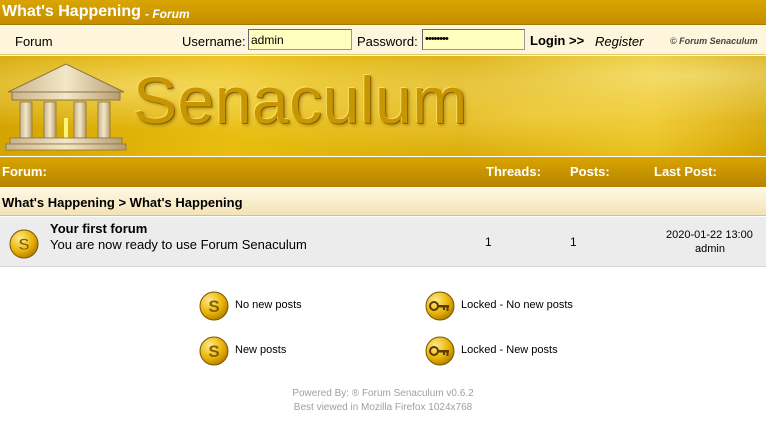 Image resolution: width=766 pixels, height=441 pixels. I want to click on forum-title-link: Your first forum, so click(98, 228).